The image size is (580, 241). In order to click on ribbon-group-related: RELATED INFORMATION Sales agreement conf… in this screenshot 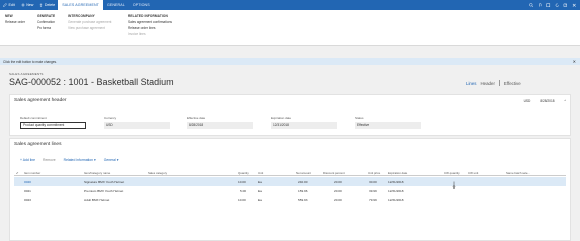, I will do `click(150, 26)`.